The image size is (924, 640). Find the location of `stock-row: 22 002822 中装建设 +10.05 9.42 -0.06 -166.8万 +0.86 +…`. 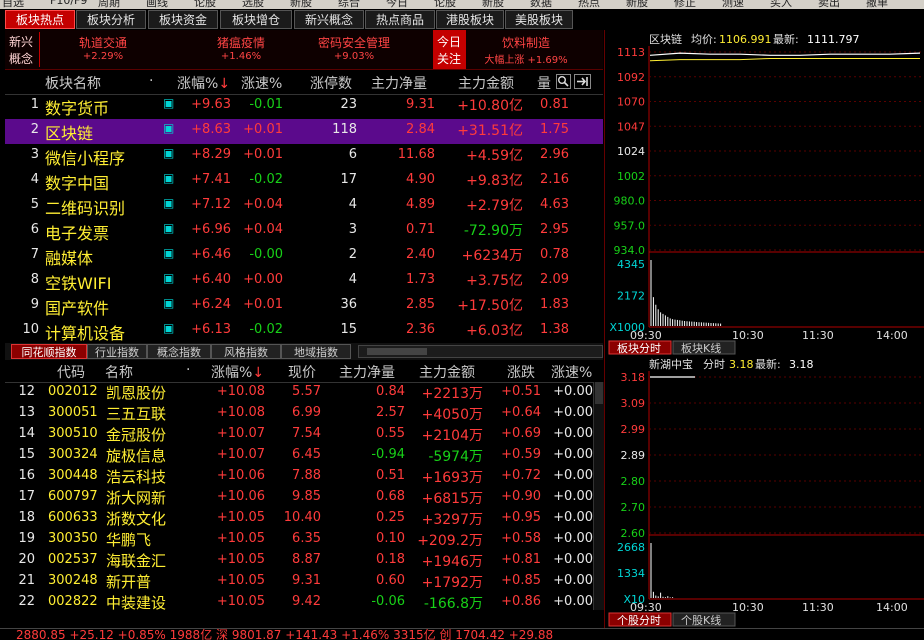

stock-row: 22 002822 中装建设 +10.05 9.42 -0.06 -166.8万 +0.86 +… is located at coordinates (299, 602).